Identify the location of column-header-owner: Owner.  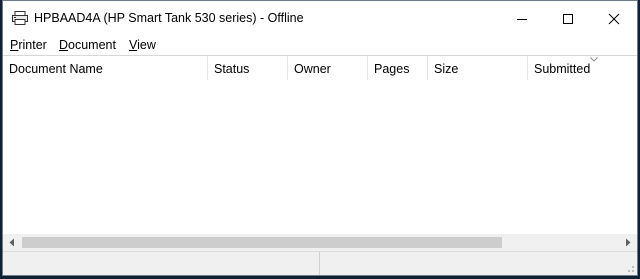
(328, 68).